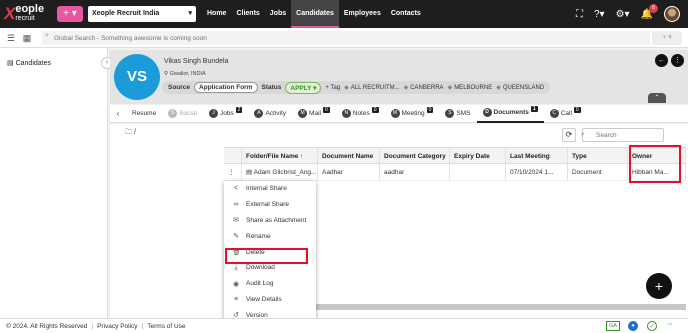  I want to click on nav-candidates: Candidates, so click(315, 14).